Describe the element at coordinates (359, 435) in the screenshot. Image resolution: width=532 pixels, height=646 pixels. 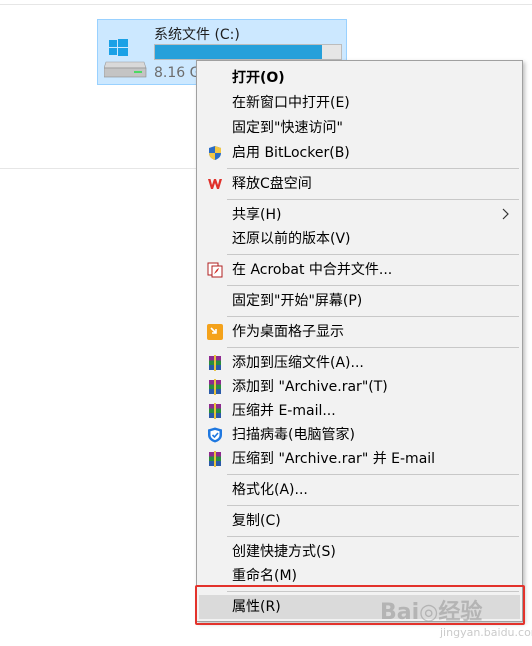
I see `menu-item-virus-scan: 扫描病毒(电脑管家)` at that location.